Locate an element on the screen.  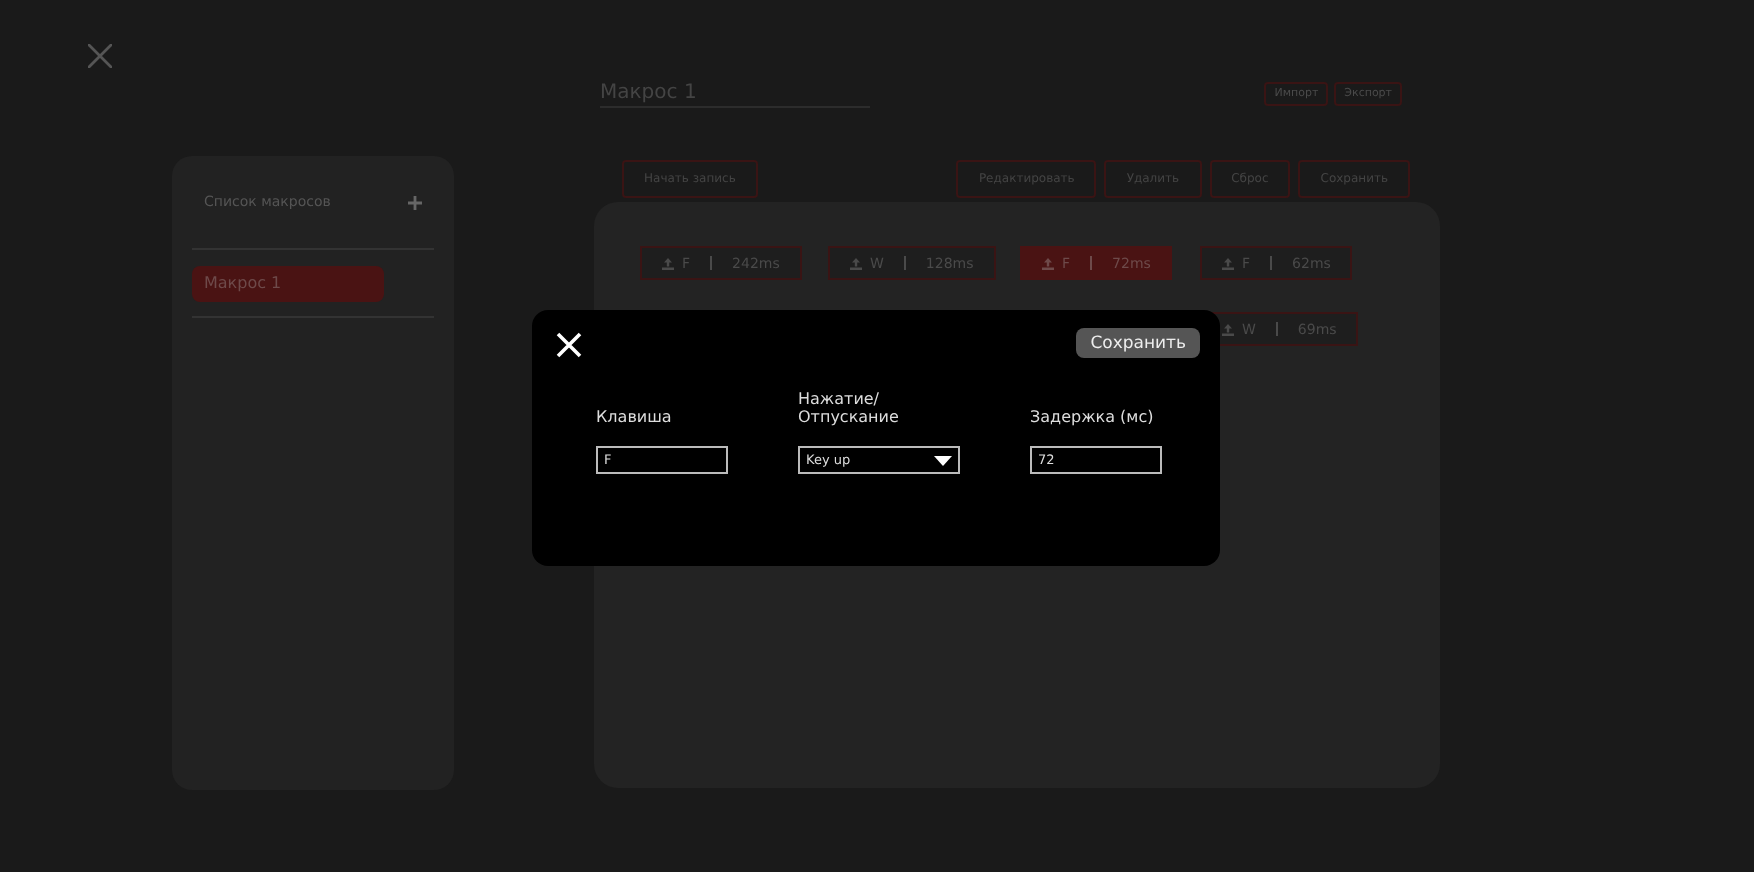
caret-icon is located at coordinates (943, 460).